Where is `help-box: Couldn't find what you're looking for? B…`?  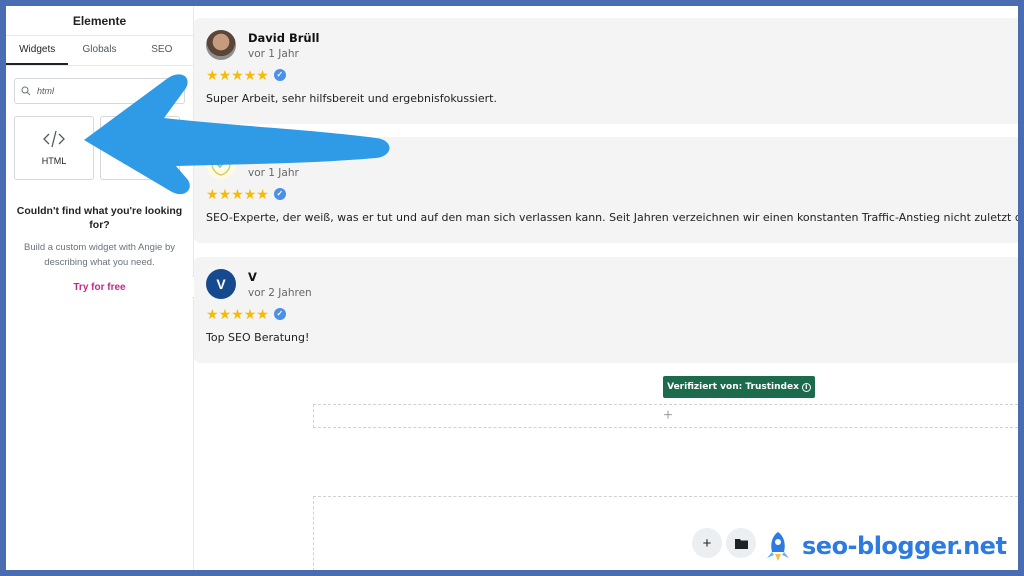 help-box: Couldn't find what you're looking for? B… is located at coordinates (99, 249).